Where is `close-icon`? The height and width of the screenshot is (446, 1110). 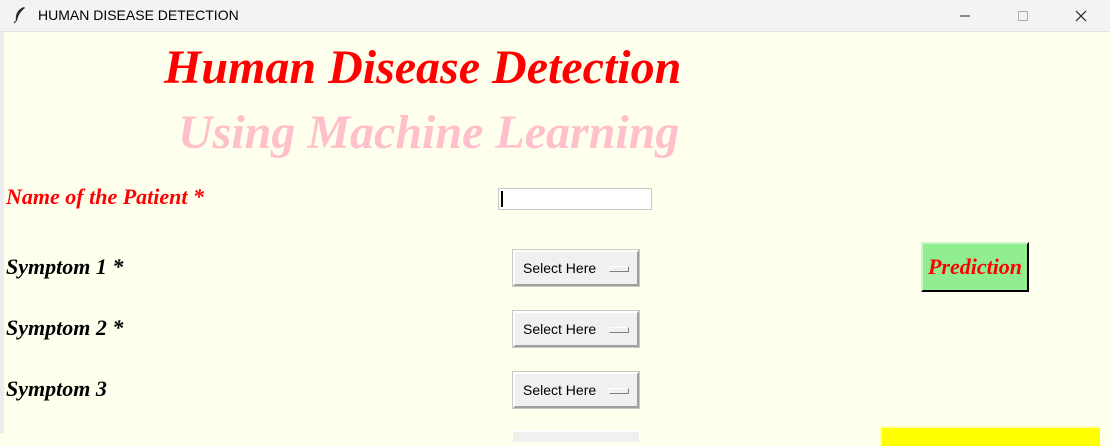 close-icon is located at coordinates (1081, 15).